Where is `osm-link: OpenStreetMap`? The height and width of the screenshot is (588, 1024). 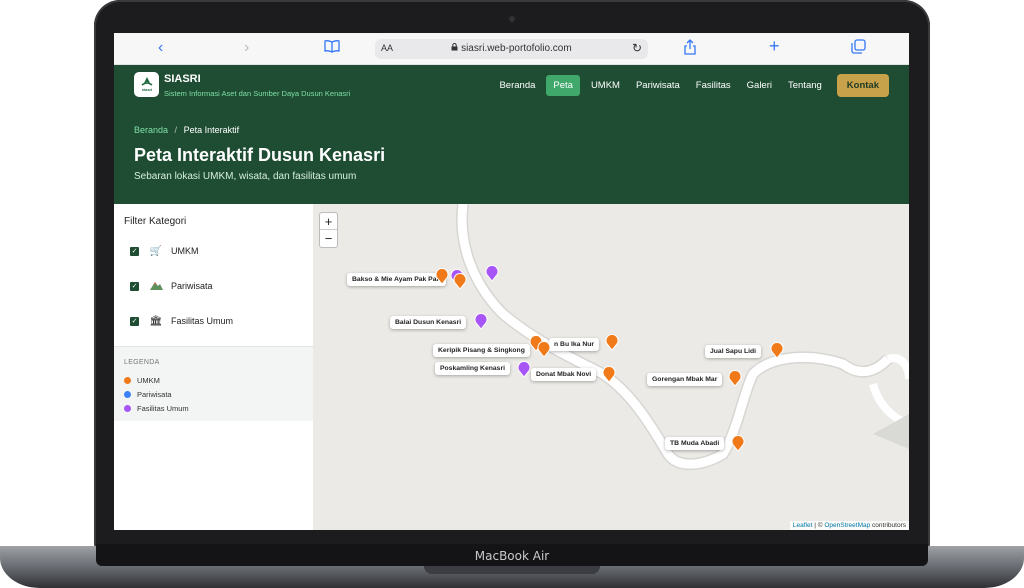 osm-link: OpenStreetMap is located at coordinates (847, 525).